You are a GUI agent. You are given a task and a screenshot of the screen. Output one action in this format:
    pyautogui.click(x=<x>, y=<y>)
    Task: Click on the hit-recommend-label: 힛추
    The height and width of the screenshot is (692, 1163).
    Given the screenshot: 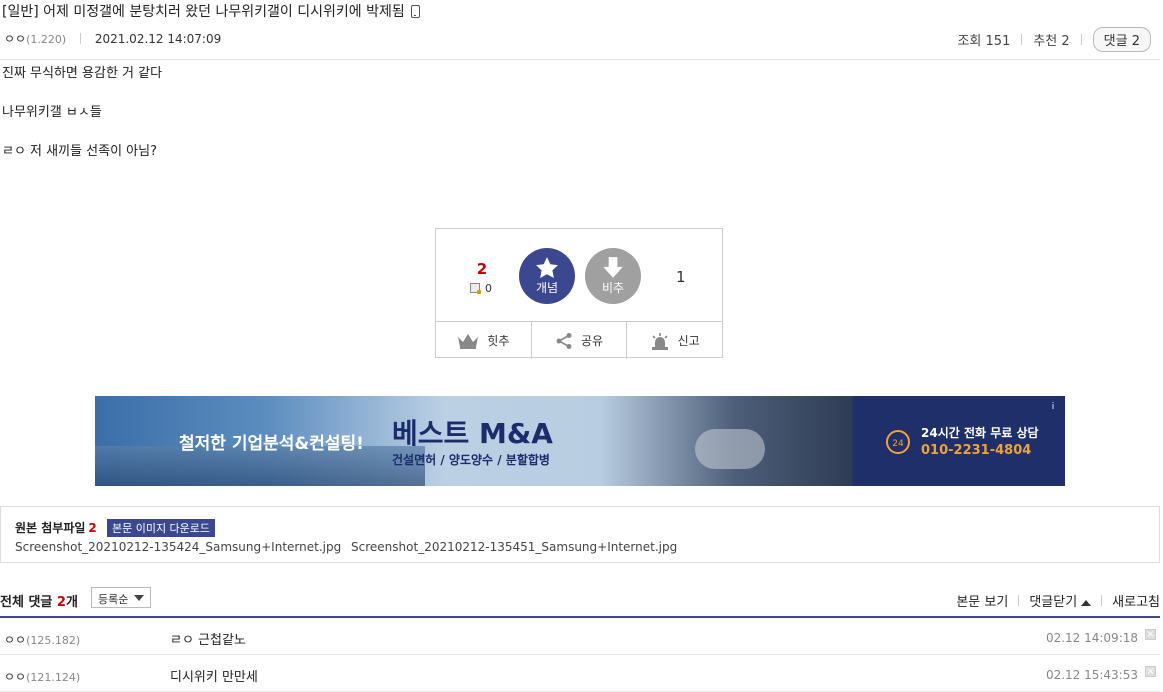 What is the action you would take?
    pyautogui.click(x=498, y=341)
    